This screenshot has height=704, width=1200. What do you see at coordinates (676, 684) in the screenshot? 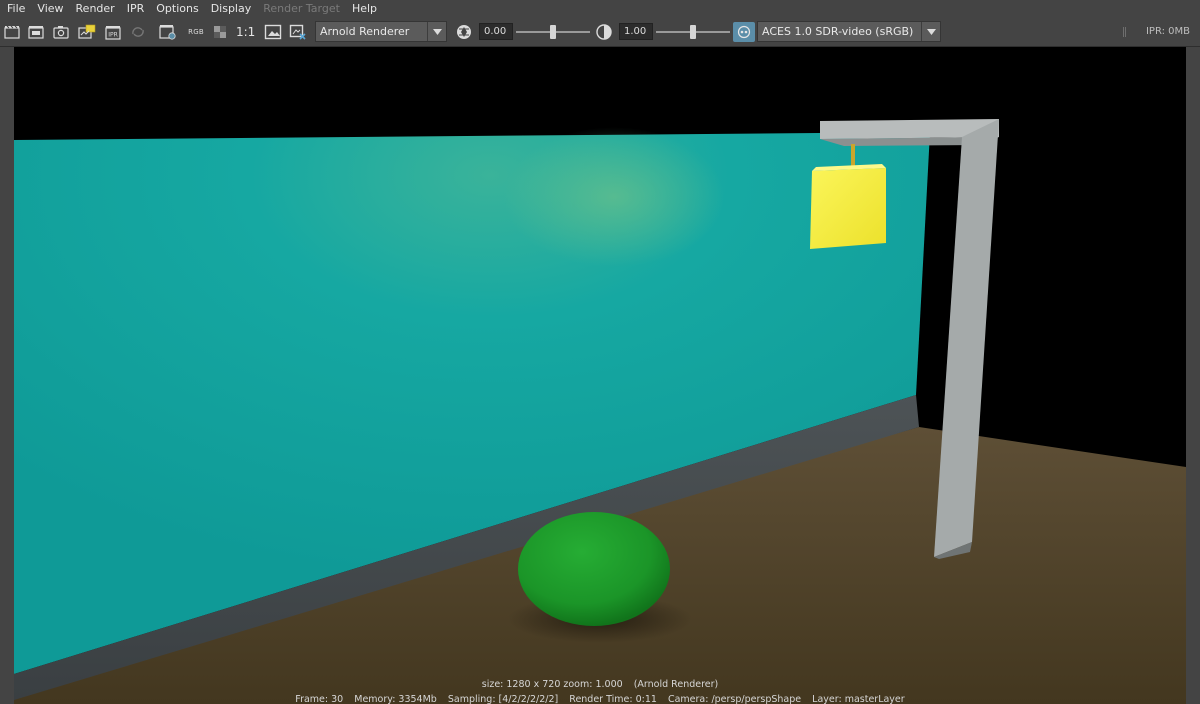
I see `render-renderer-tag: (Arnold Renderer)` at bounding box center [676, 684].